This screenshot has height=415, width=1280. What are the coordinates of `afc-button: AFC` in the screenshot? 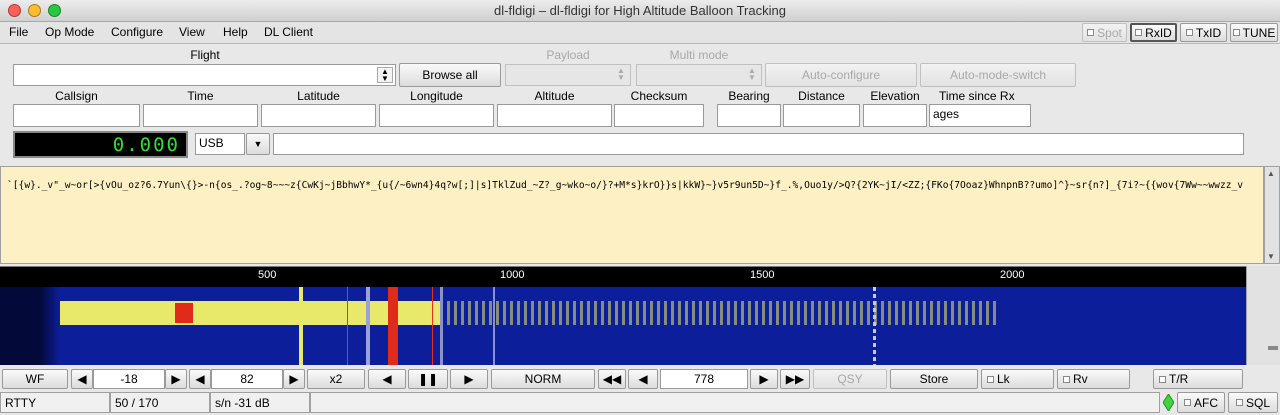 It's located at (1201, 402).